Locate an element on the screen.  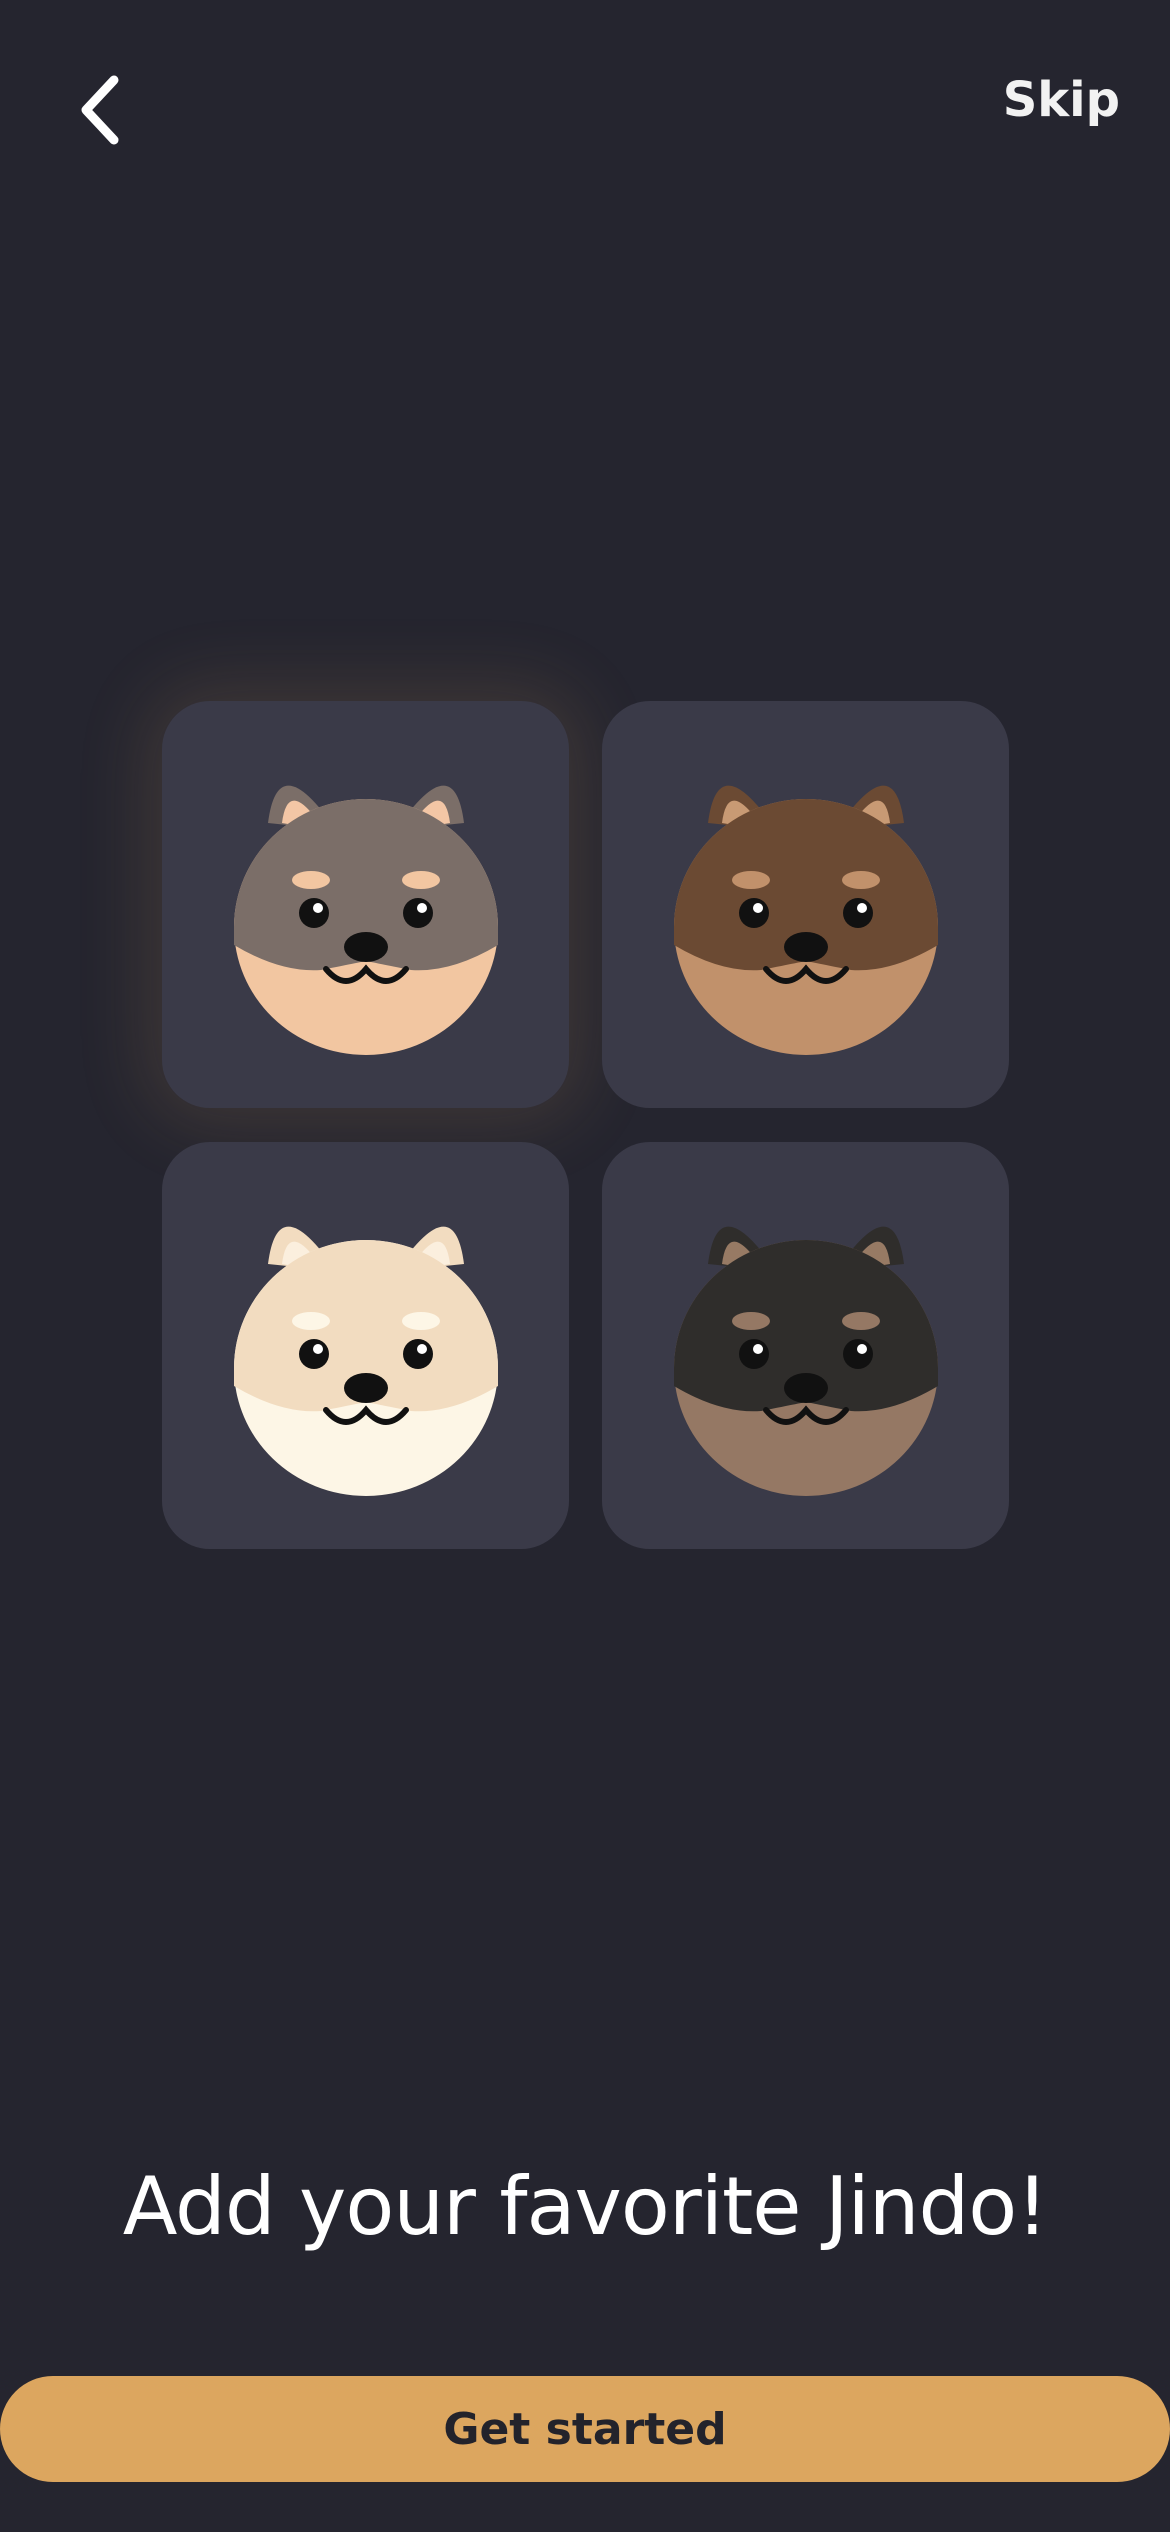
avatar-tile-gray is located at coordinates (365, 904).